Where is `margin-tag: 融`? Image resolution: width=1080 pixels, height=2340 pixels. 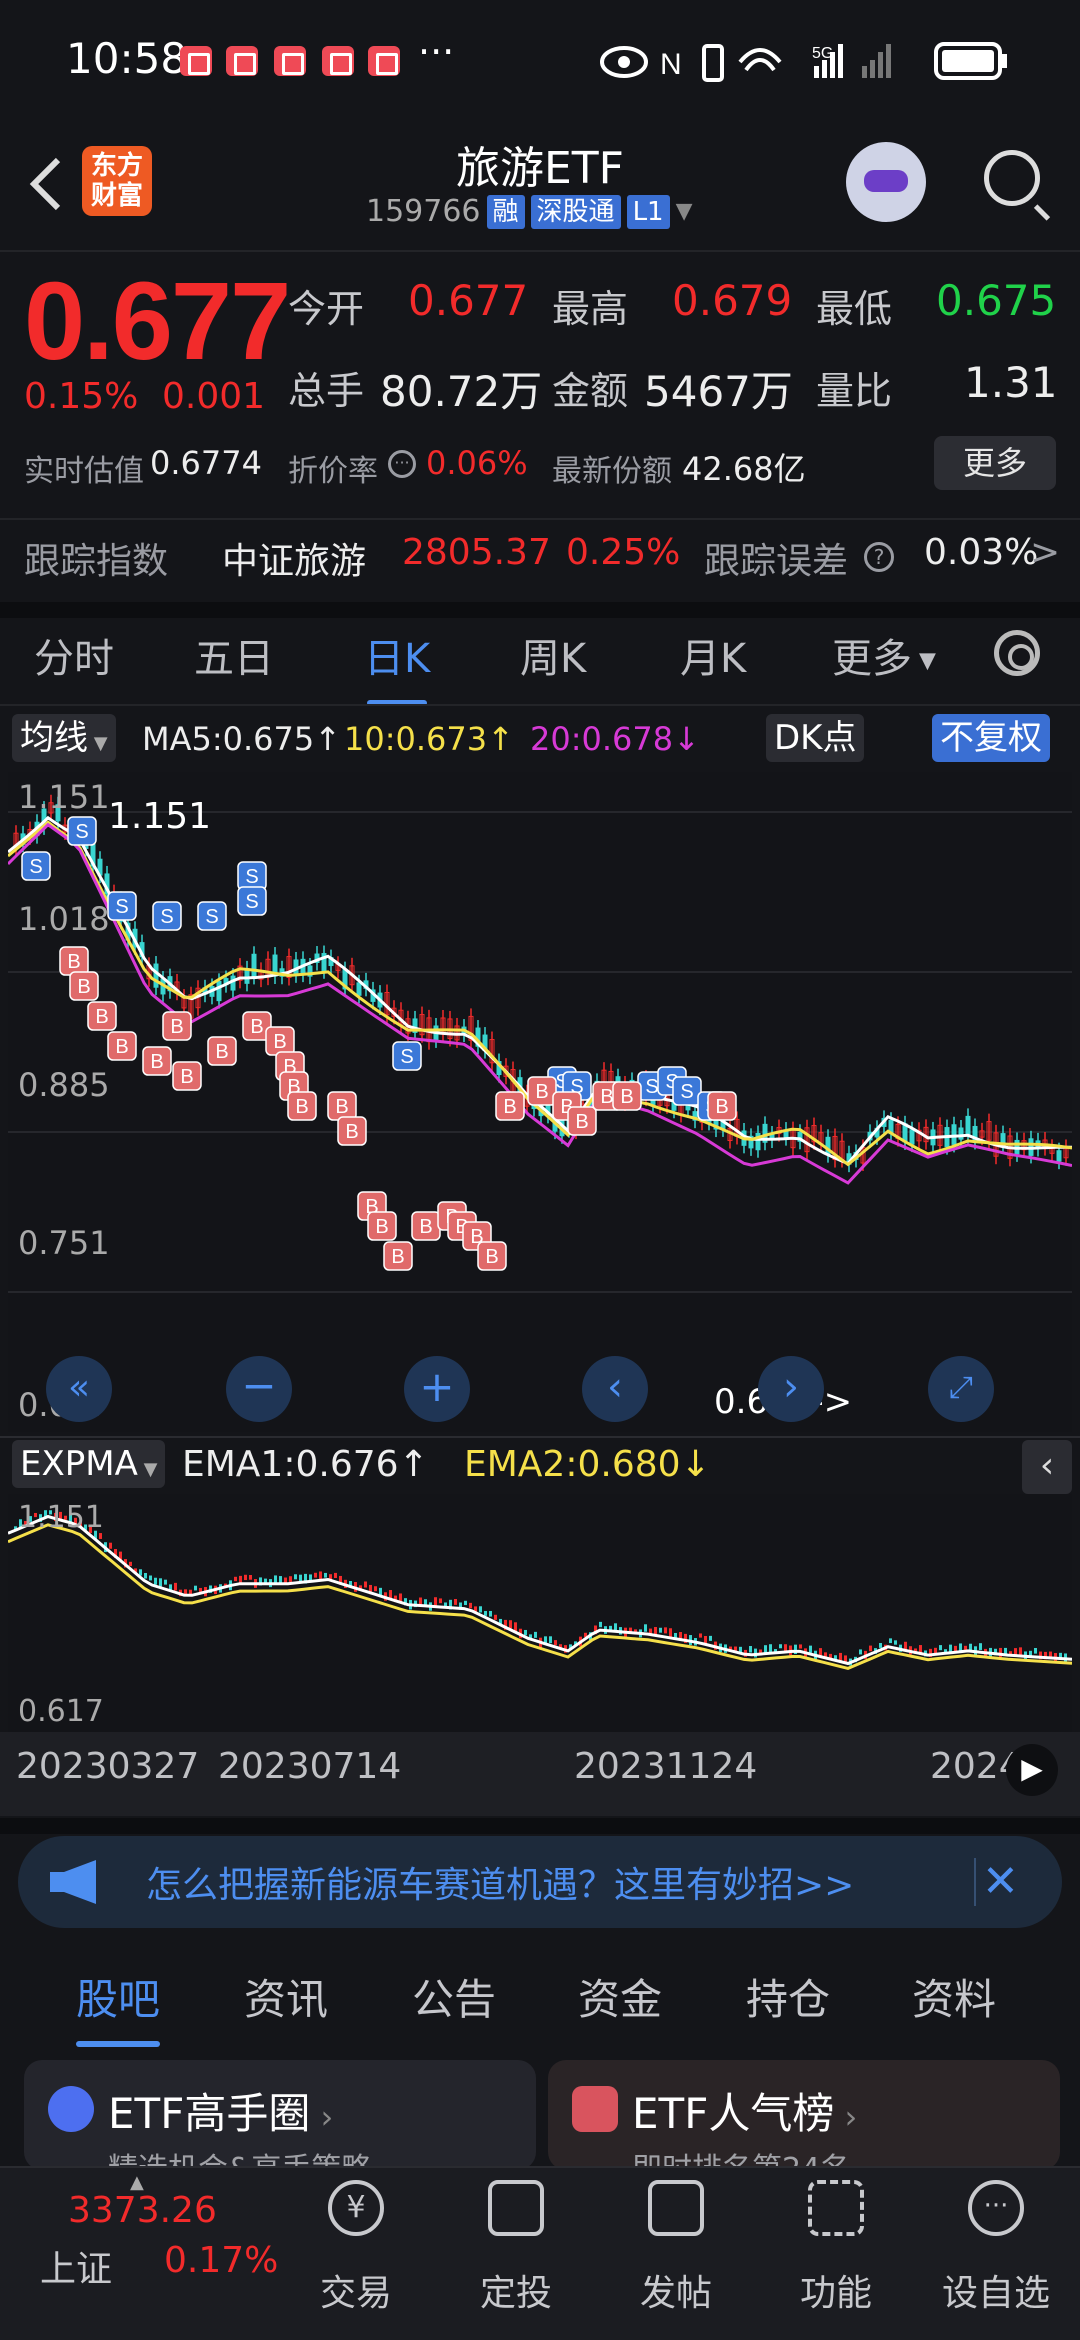 margin-tag: 融 is located at coordinates (505, 211).